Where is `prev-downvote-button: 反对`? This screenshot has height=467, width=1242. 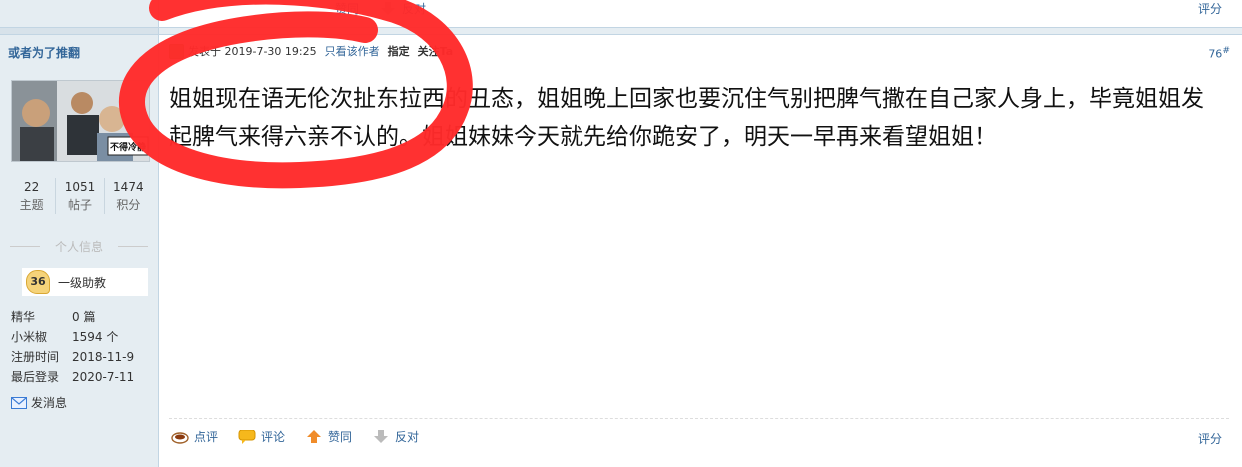 prev-downvote-button: 反对 is located at coordinates (402, 8).